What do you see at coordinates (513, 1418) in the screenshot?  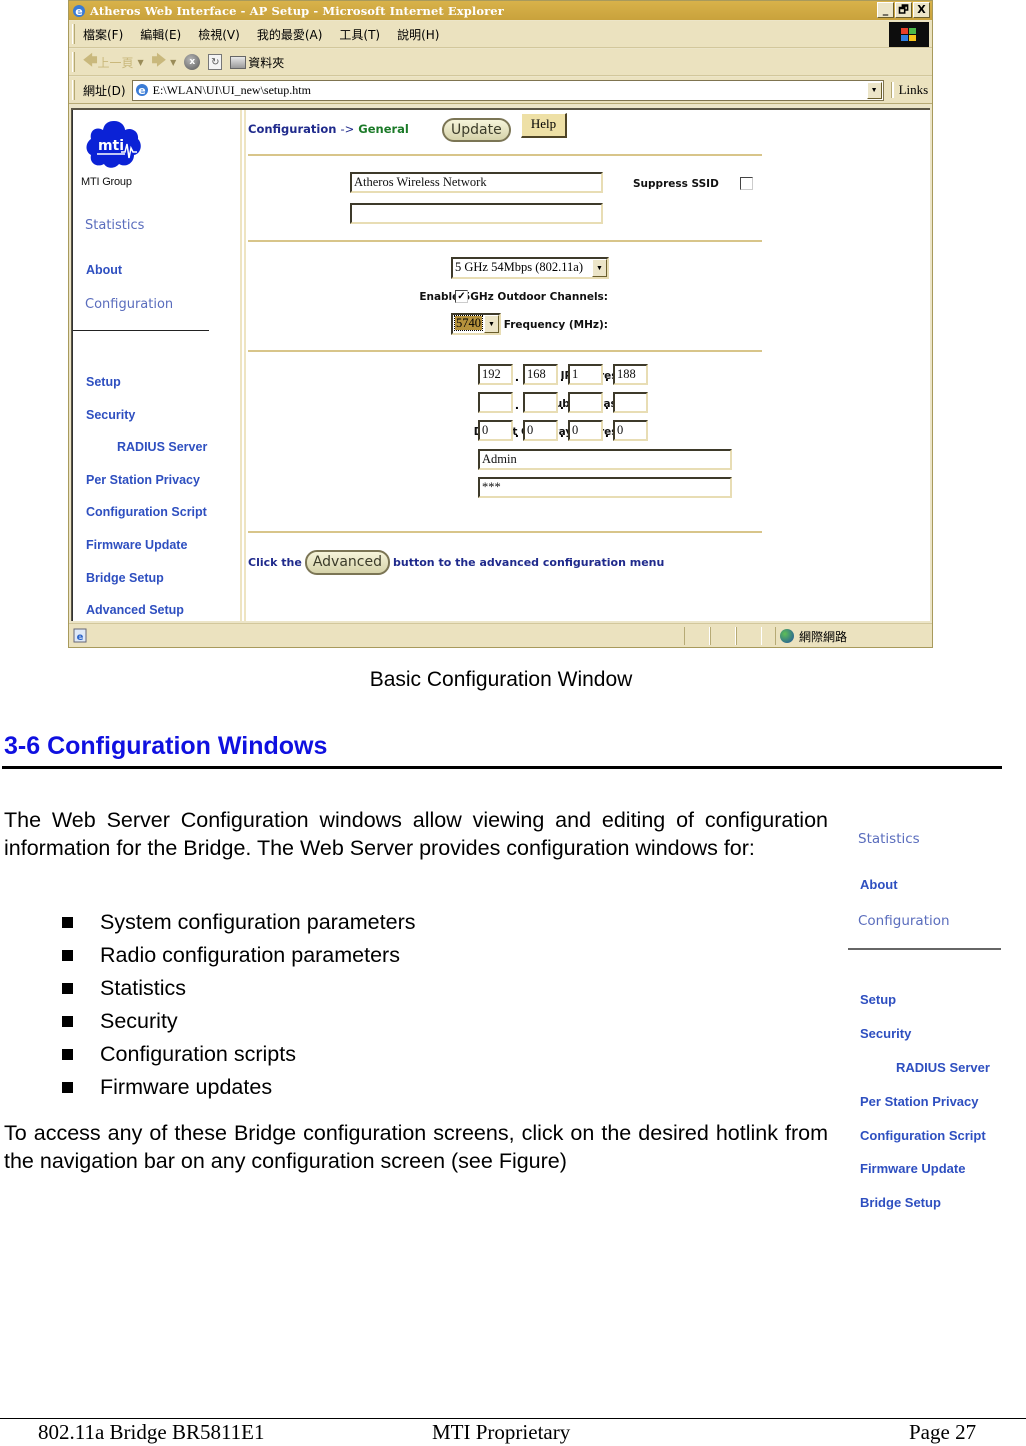 I see `footer-rule` at bounding box center [513, 1418].